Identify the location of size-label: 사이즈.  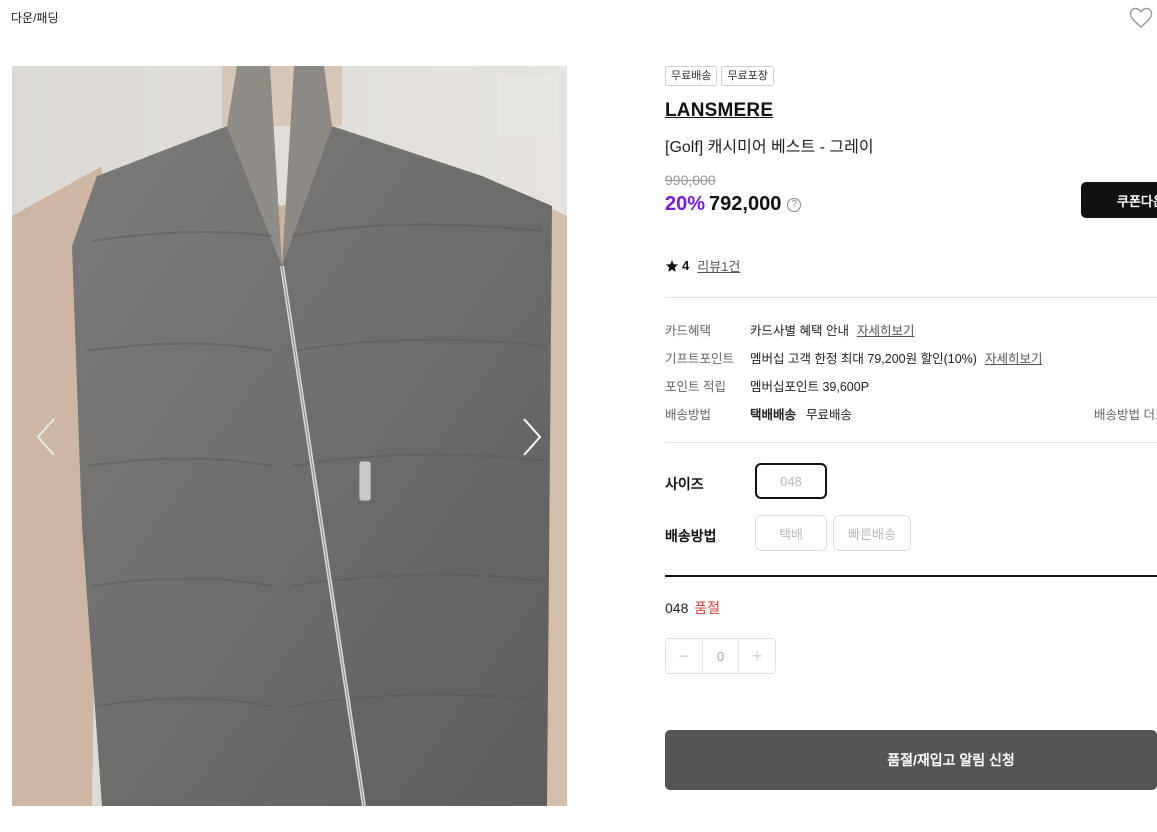
(684, 484).